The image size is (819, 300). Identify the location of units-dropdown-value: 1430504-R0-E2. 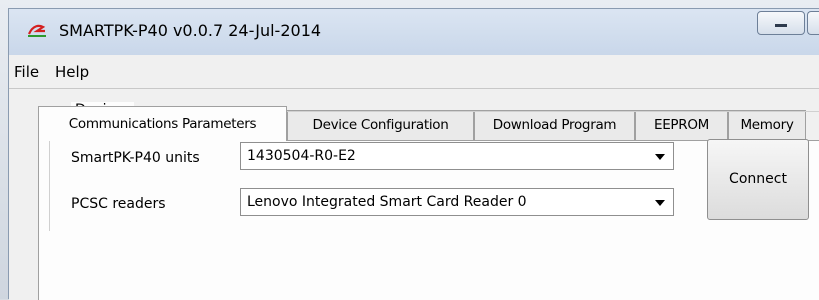
(301, 156).